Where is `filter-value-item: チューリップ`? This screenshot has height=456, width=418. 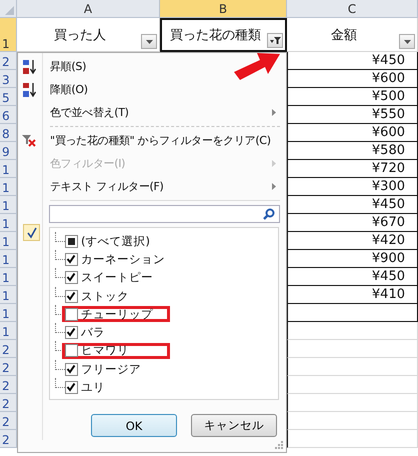
filter-value-item: チューリップ is located at coordinates (116, 314).